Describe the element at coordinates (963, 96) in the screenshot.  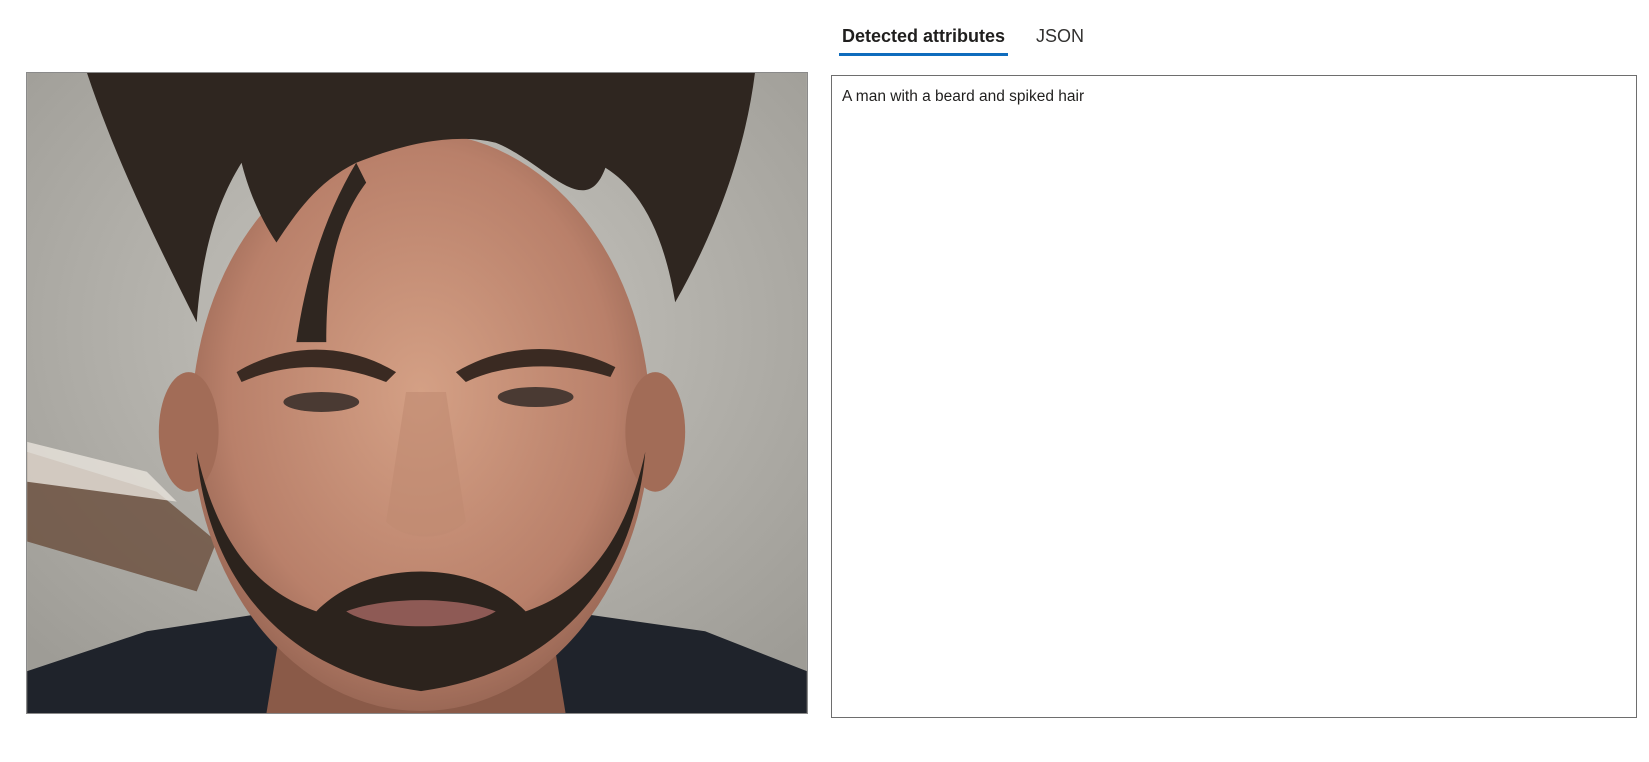
I see `image-caption-text: A man with a beard and spiked hair` at that location.